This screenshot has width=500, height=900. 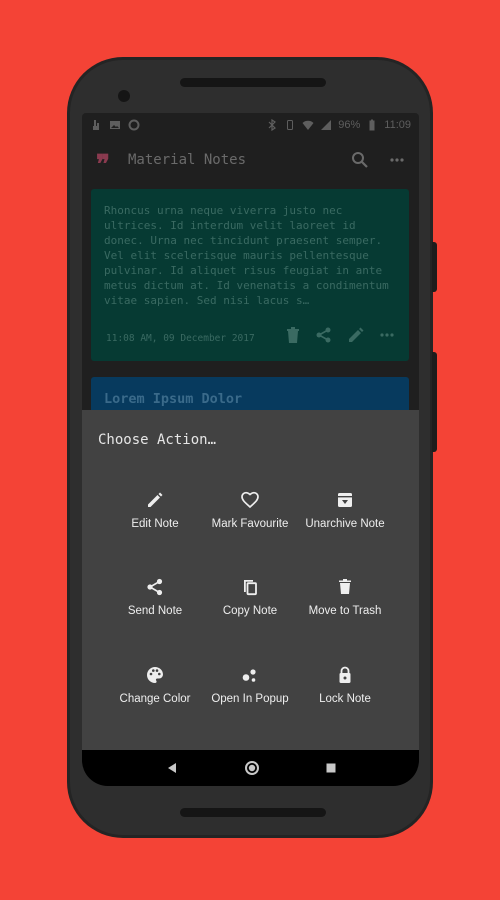 I want to click on home-icon, so click(x=252, y=768).